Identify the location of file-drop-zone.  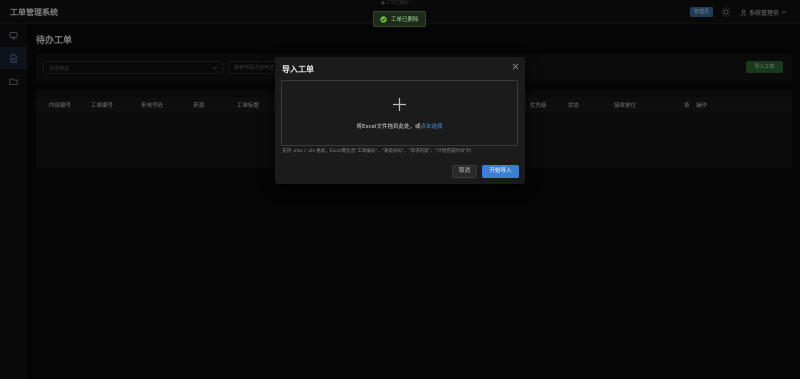
(399, 113).